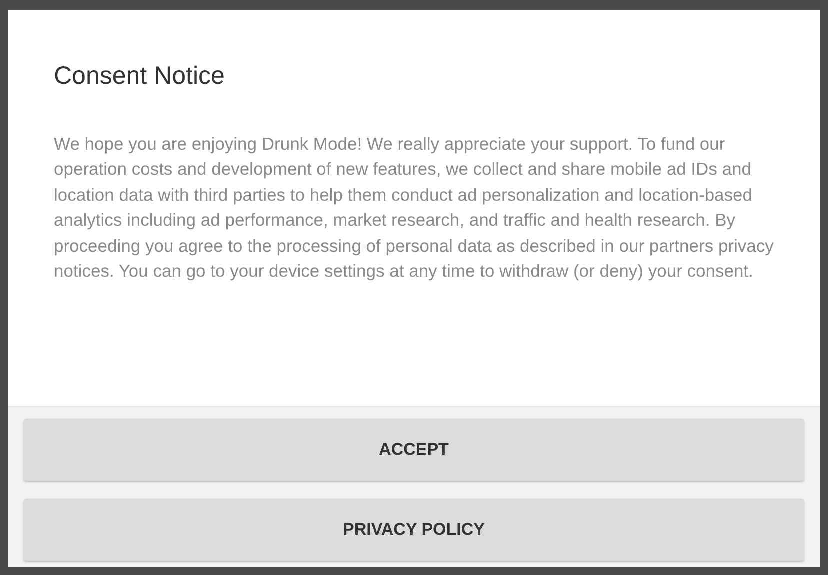  What do you see at coordinates (414, 450) in the screenshot?
I see `dialog-button: ACCEPT` at bounding box center [414, 450].